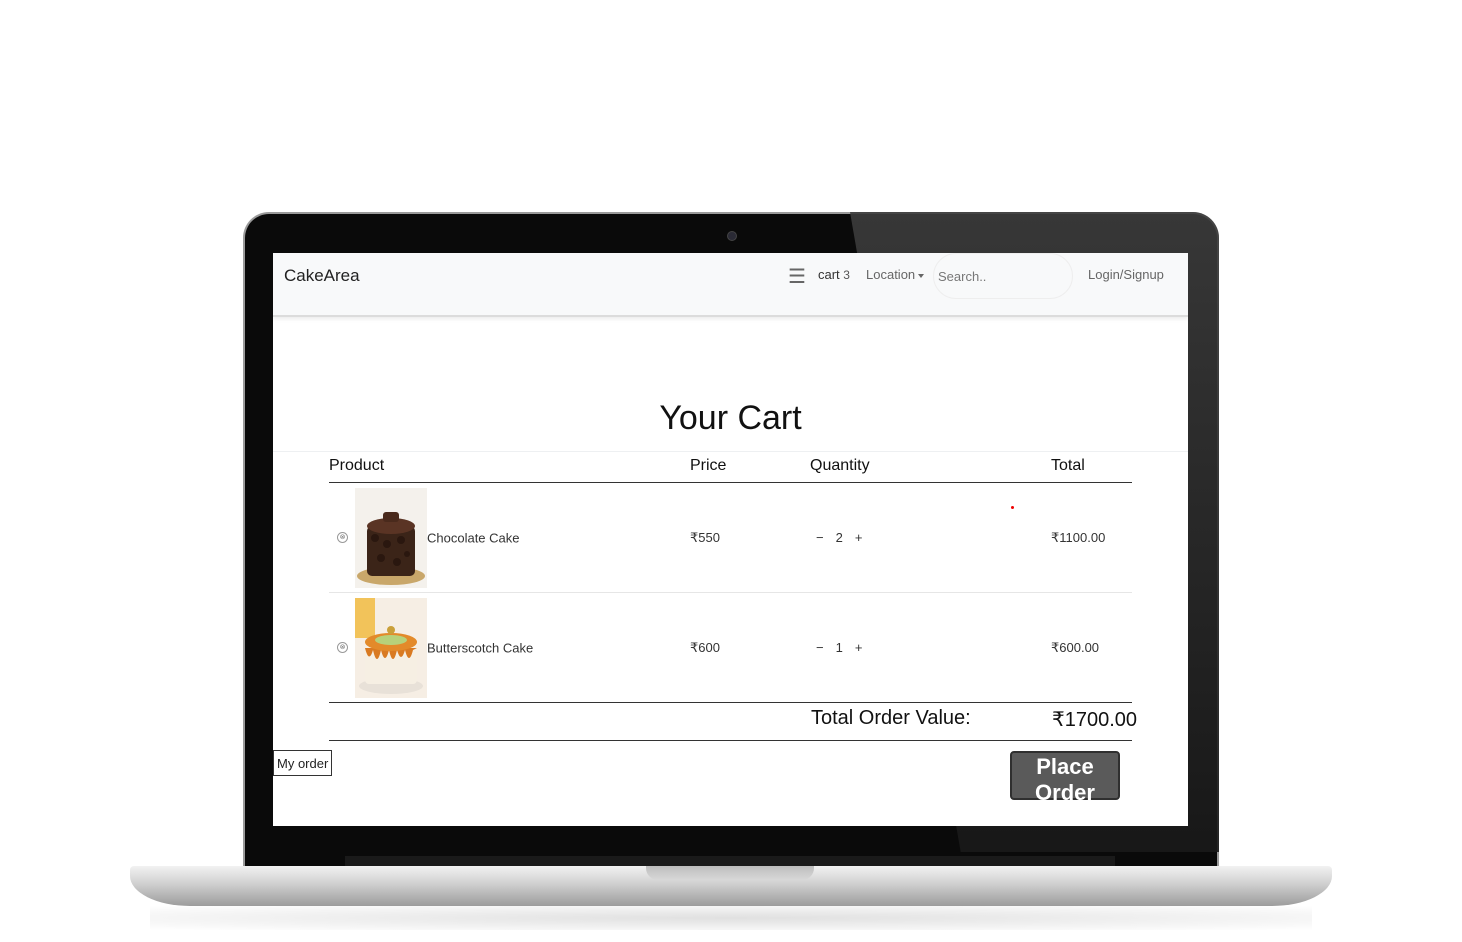 The height and width of the screenshot is (942, 1462). I want to click on brand-logo: CakeArea, so click(322, 276).